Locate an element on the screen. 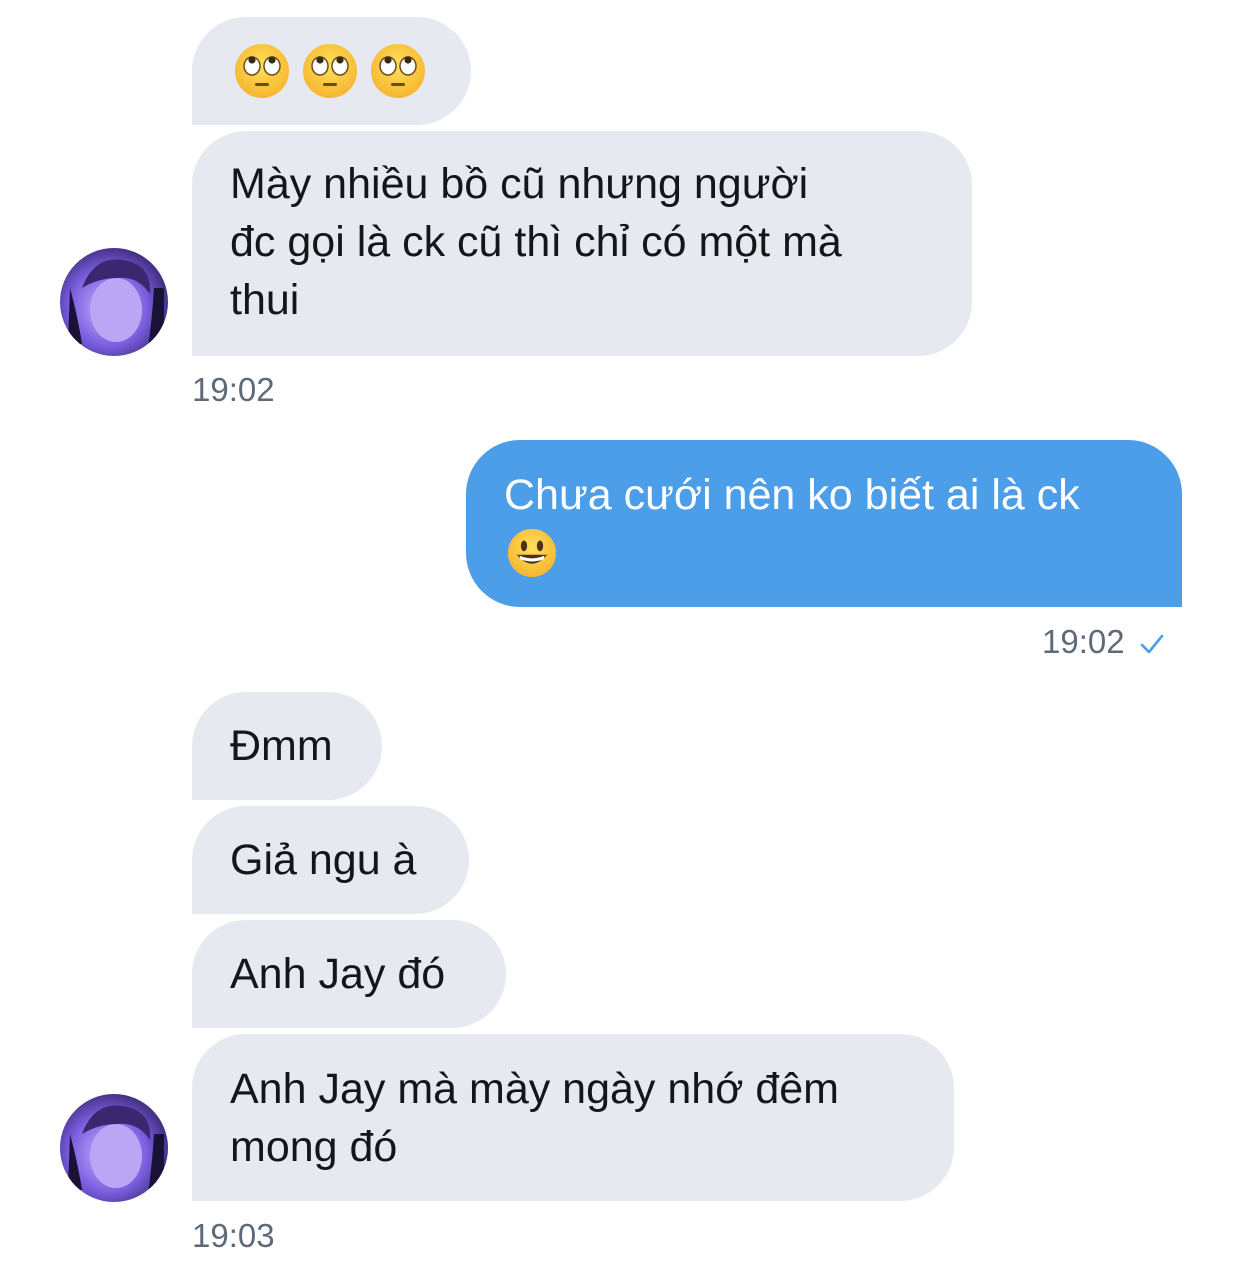  checkmark-icon is located at coordinates (1151, 644).